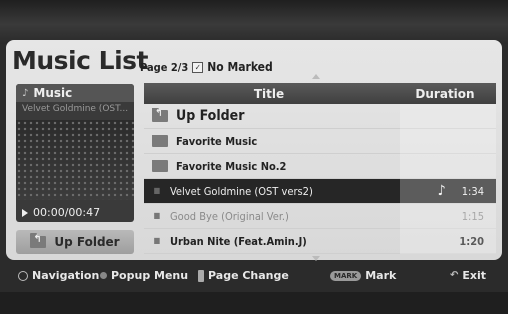 The height and width of the screenshot is (314, 508). I want to click on time-readout: 00:00/00:47, so click(67, 212).